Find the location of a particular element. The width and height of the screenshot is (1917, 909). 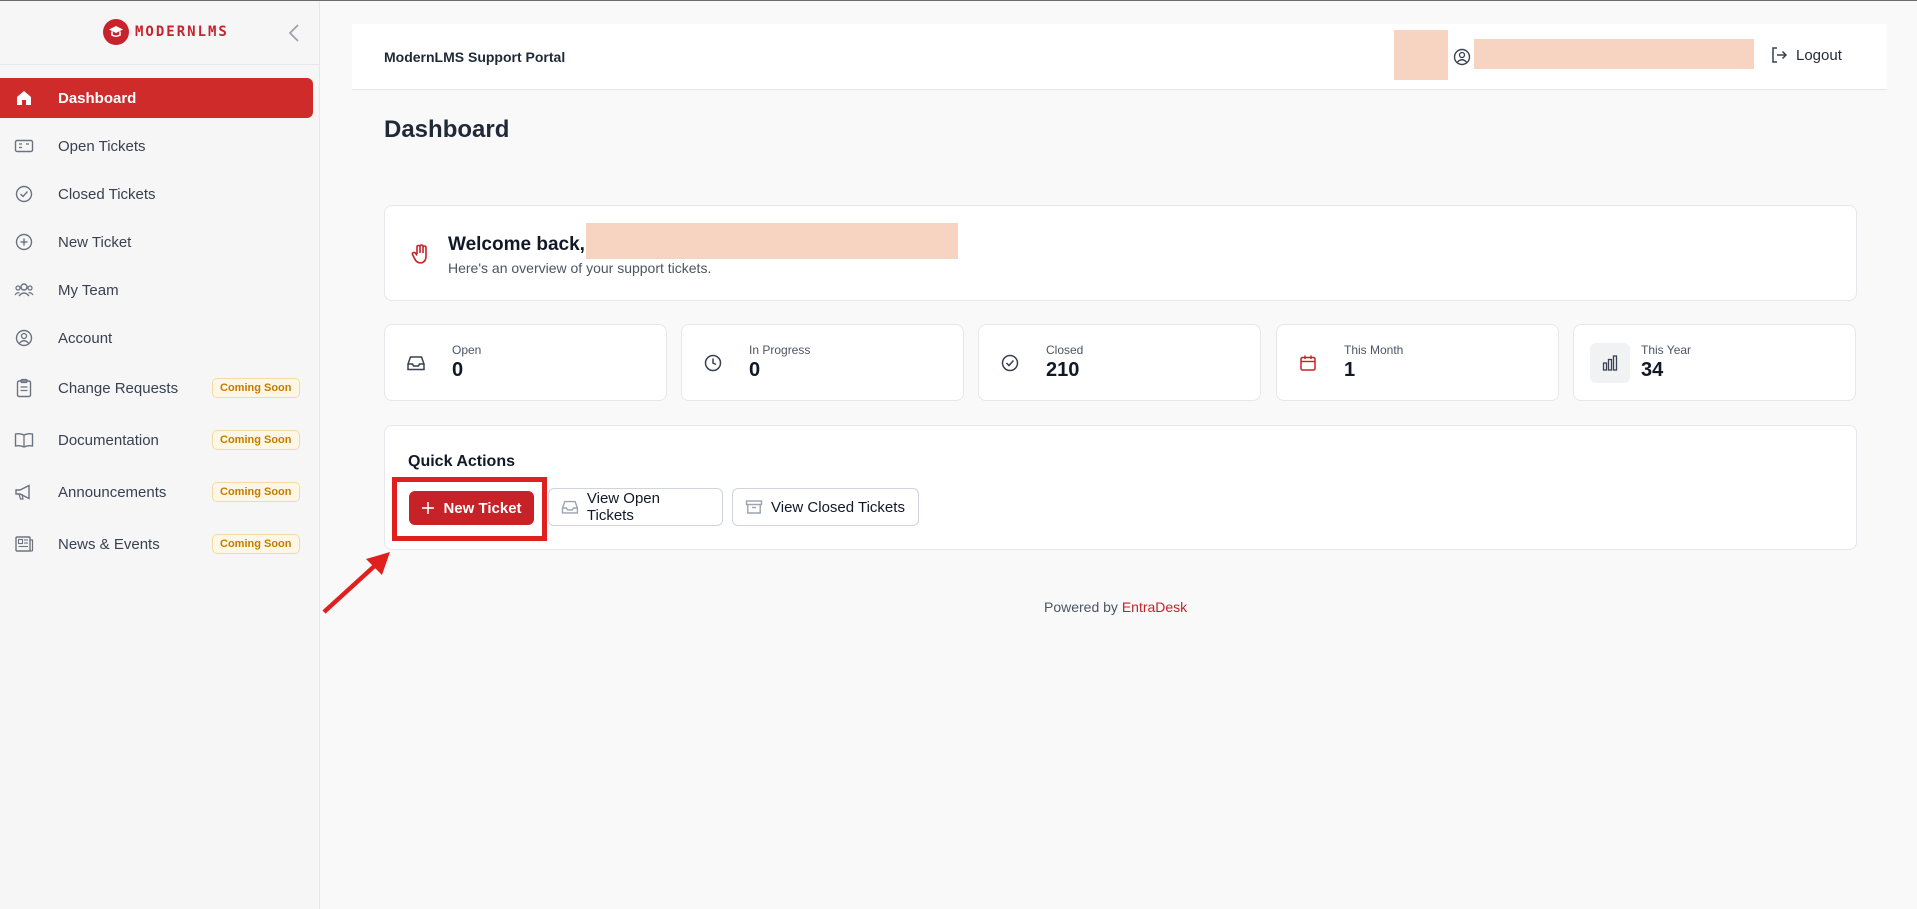

stat-card-open: Open 0 is located at coordinates (525, 362).